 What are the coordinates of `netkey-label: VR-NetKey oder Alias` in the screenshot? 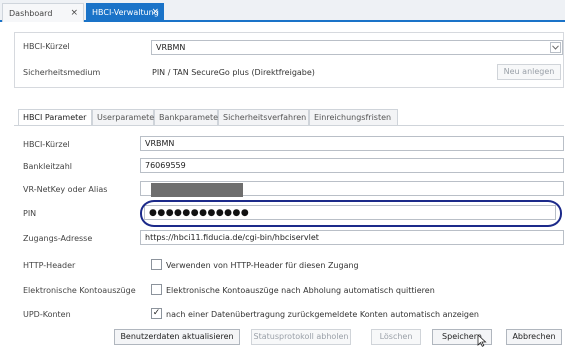 It's located at (65, 189).